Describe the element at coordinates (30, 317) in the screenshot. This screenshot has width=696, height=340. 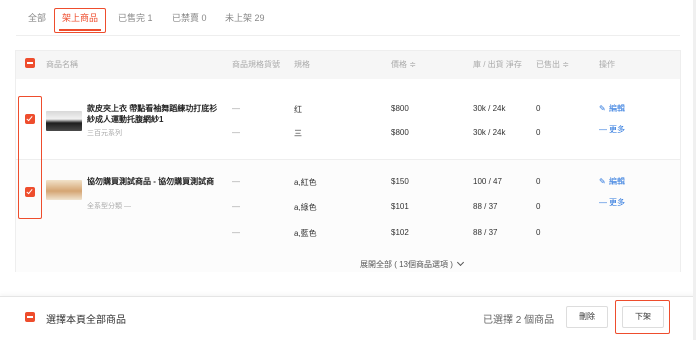
I see `select-all-checkbox` at that location.